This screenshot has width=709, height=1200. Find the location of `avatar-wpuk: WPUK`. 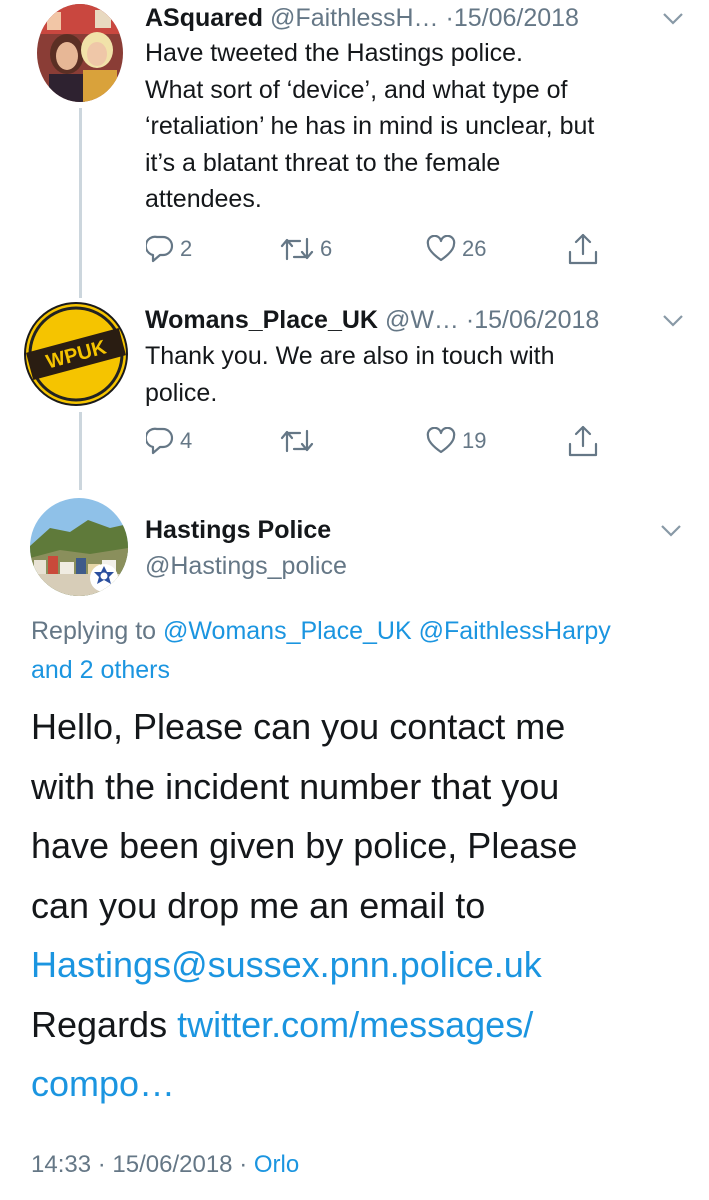

avatar-wpuk: WPUK is located at coordinates (76, 354).